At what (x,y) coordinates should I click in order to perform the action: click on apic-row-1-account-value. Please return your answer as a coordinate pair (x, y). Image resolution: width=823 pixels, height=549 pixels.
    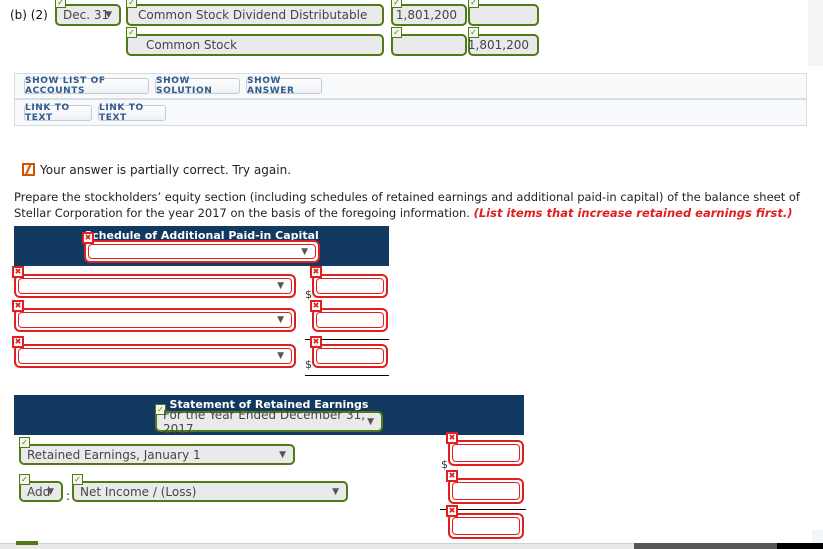
    Looking at the image, I should click on (155, 320).